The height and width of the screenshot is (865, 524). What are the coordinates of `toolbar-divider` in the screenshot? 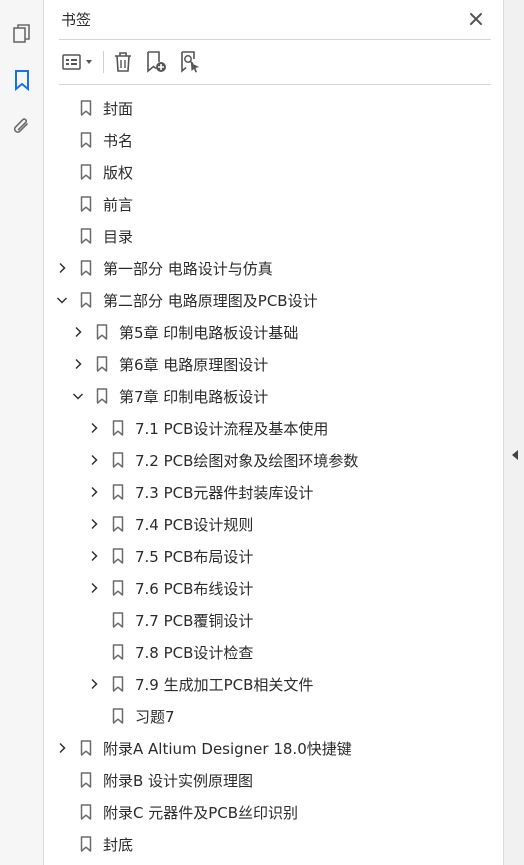 It's located at (275, 84).